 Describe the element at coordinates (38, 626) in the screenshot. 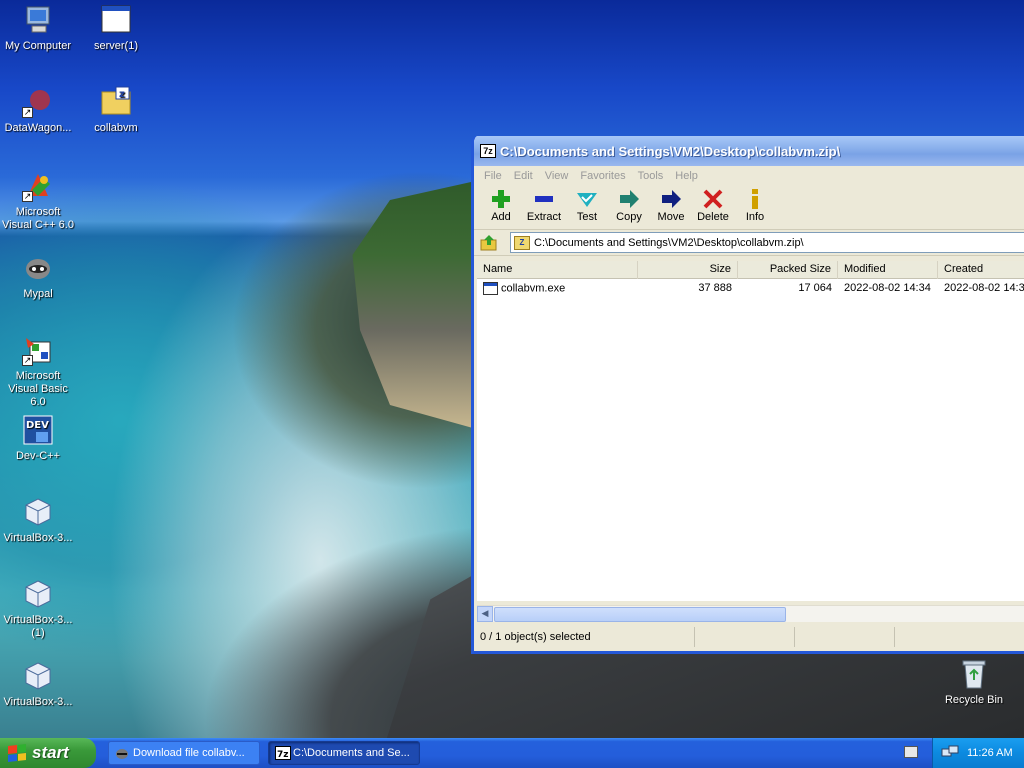

I see `desktop-icon-label: VirtualBox-3... (1)` at that location.